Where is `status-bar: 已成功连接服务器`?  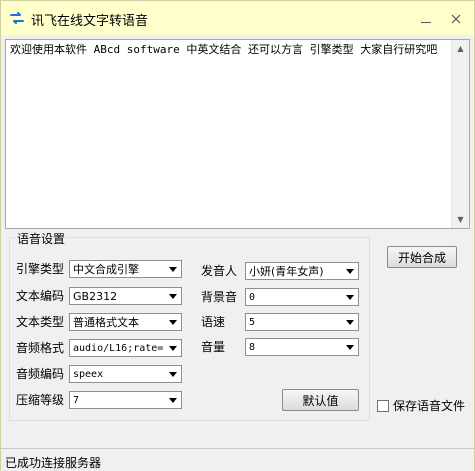 status-bar: 已成功连接服务器 is located at coordinates (237, 459).